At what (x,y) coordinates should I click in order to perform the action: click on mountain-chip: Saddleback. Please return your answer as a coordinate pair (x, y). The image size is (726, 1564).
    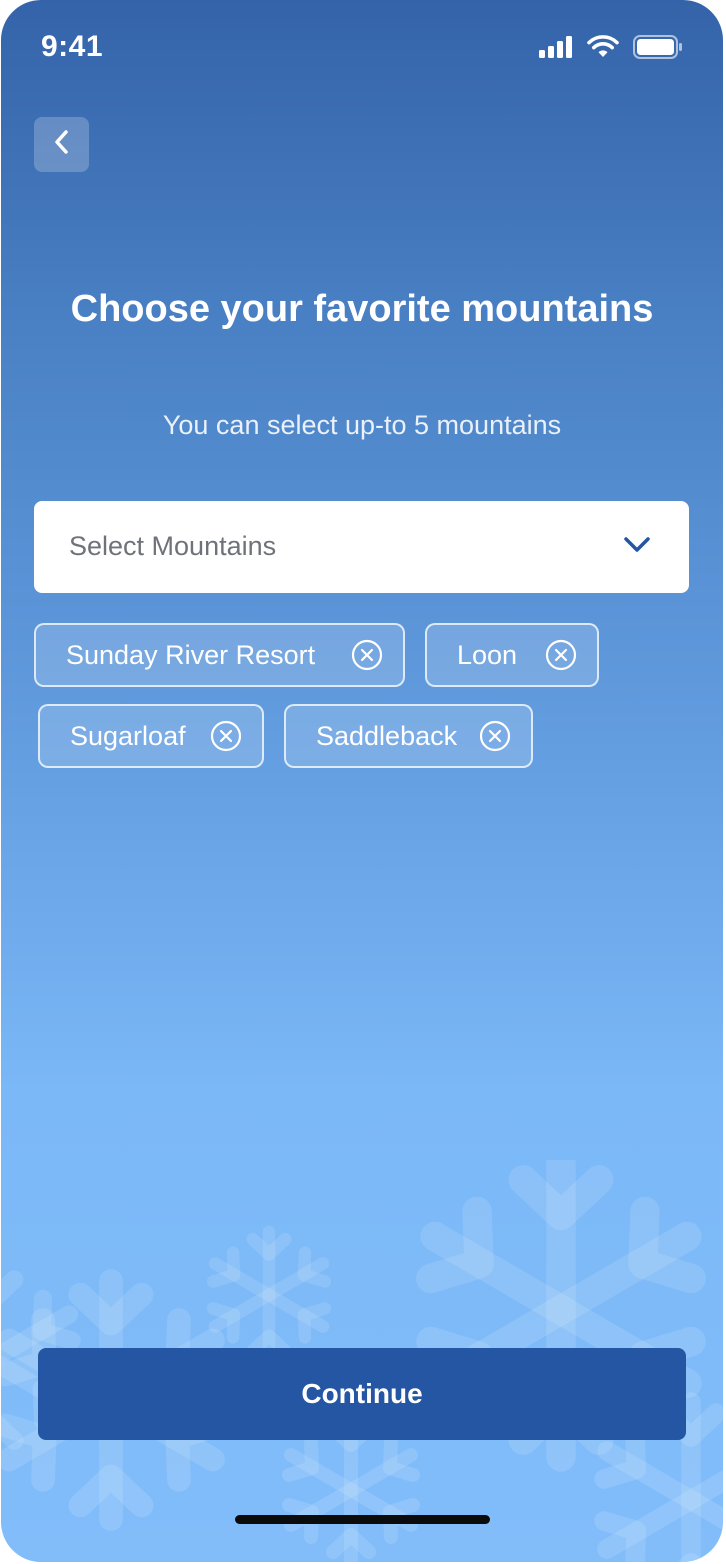
    Looking at the image, I should click on (408, 736).